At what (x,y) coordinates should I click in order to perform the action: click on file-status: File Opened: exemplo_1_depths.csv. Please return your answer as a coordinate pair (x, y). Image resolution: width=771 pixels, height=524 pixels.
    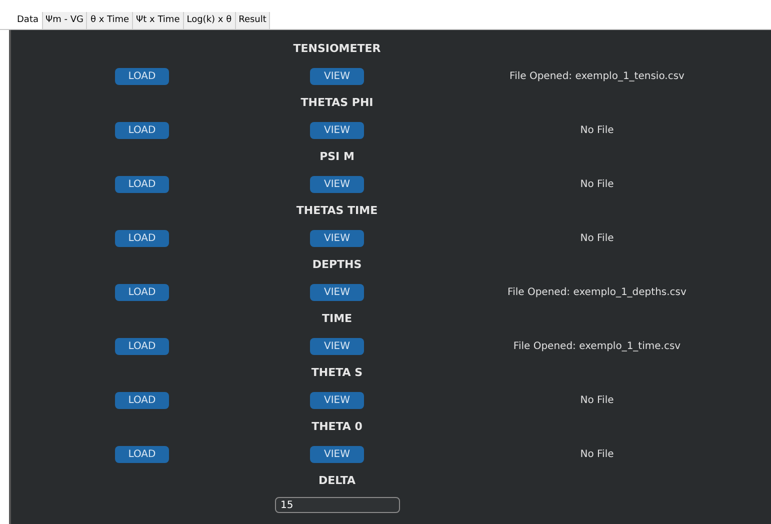
    Looking at the image, I should click on (597, 293).